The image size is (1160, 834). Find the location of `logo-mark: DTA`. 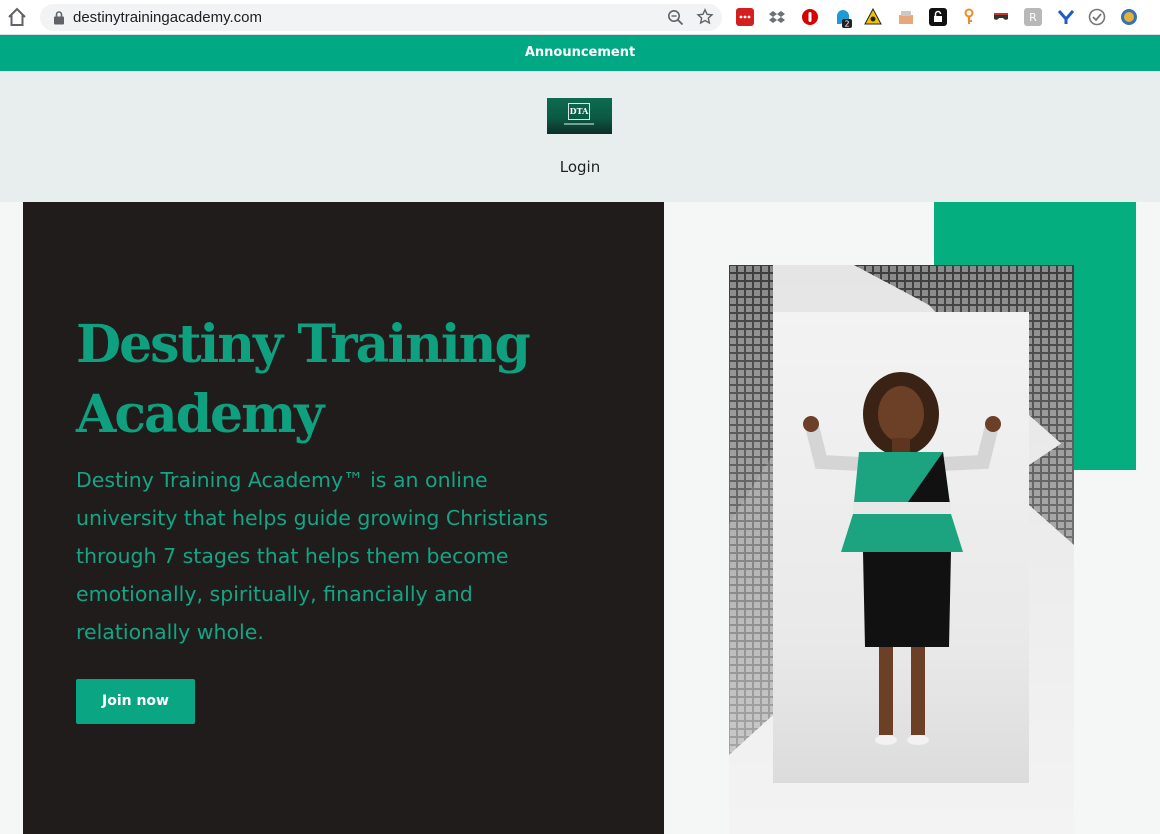

logo-mark: DTA is located at coordinates (579, 111).